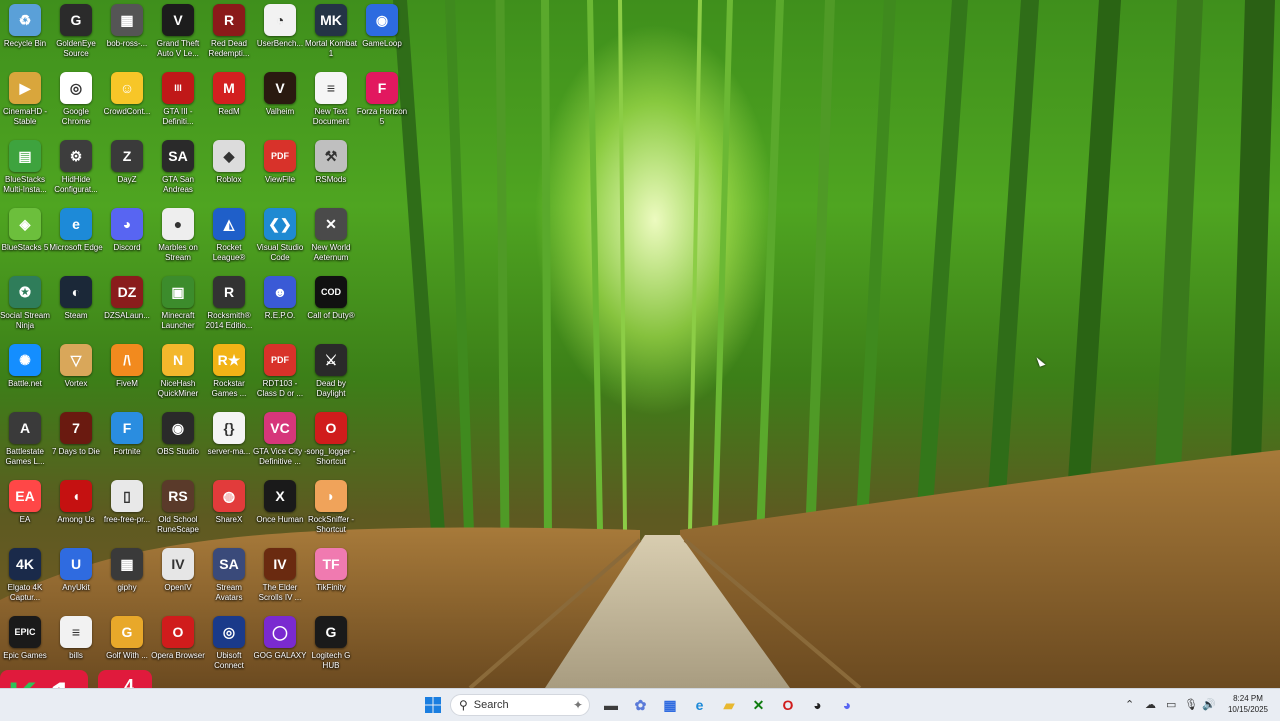  What do you see at coordinates (178, 360) in the screenshot?
I see `nicehash-icon: N` at bounding box center [178, 360].